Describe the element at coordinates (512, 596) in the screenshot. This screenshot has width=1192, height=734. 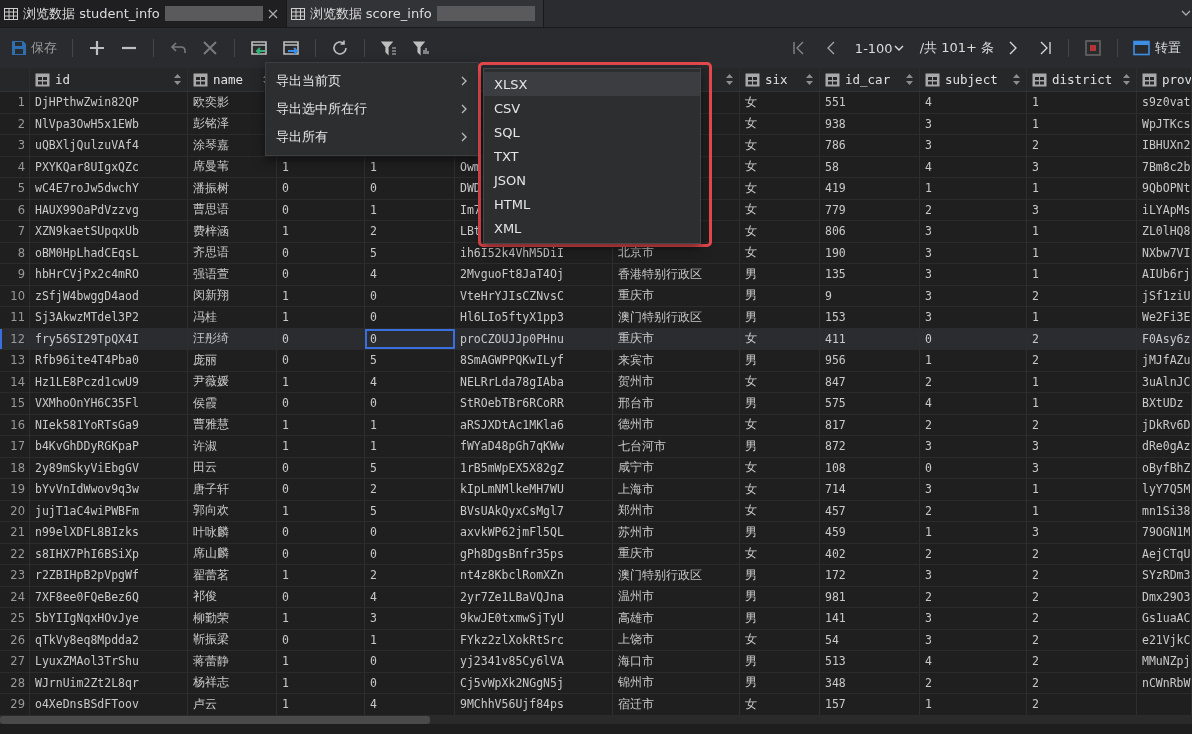
I see `table-cell: 2yr7Ze1LBaVQJna` at that location.